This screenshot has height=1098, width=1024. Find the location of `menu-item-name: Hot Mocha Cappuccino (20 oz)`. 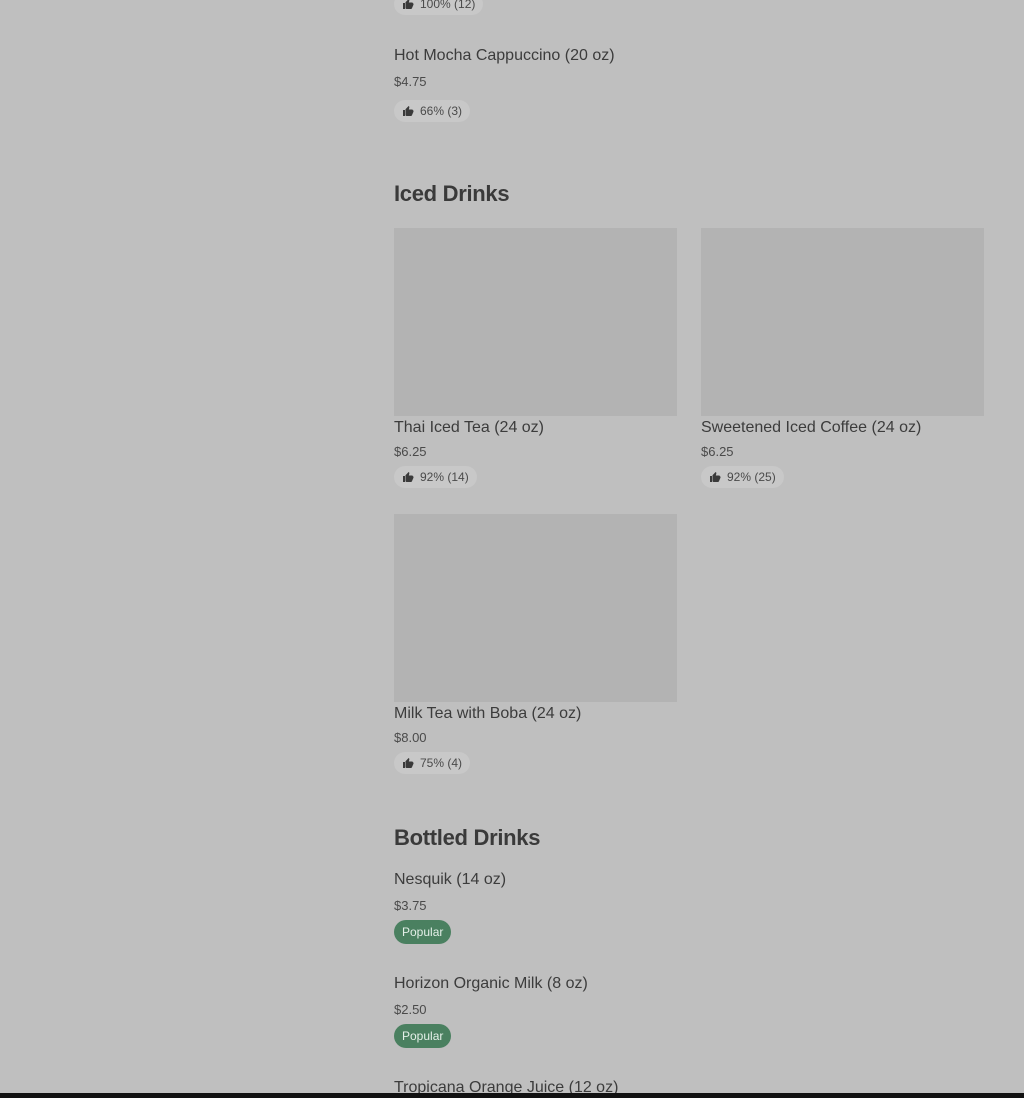

menu-item-name: Hot Mocha Cappuccino (20 oz) is located at coordinates (504, 56).